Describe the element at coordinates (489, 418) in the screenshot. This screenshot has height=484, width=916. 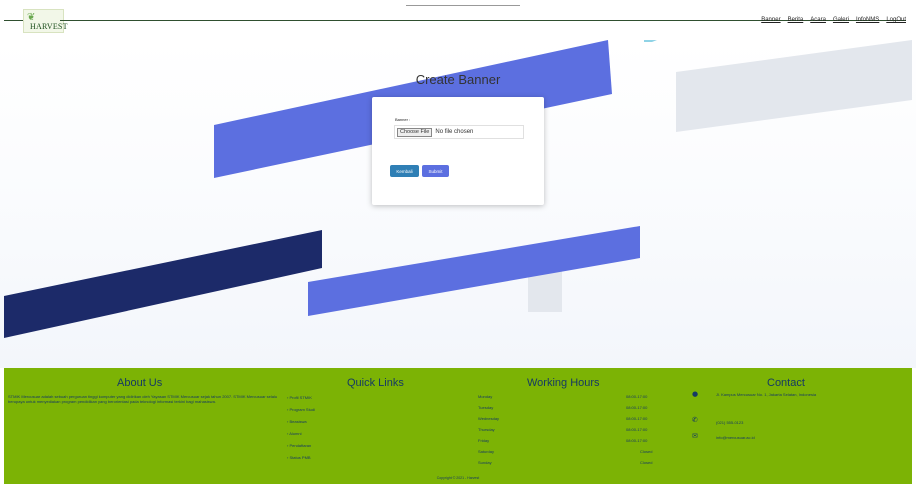
I see `hours-day: Wednesday` at that location.